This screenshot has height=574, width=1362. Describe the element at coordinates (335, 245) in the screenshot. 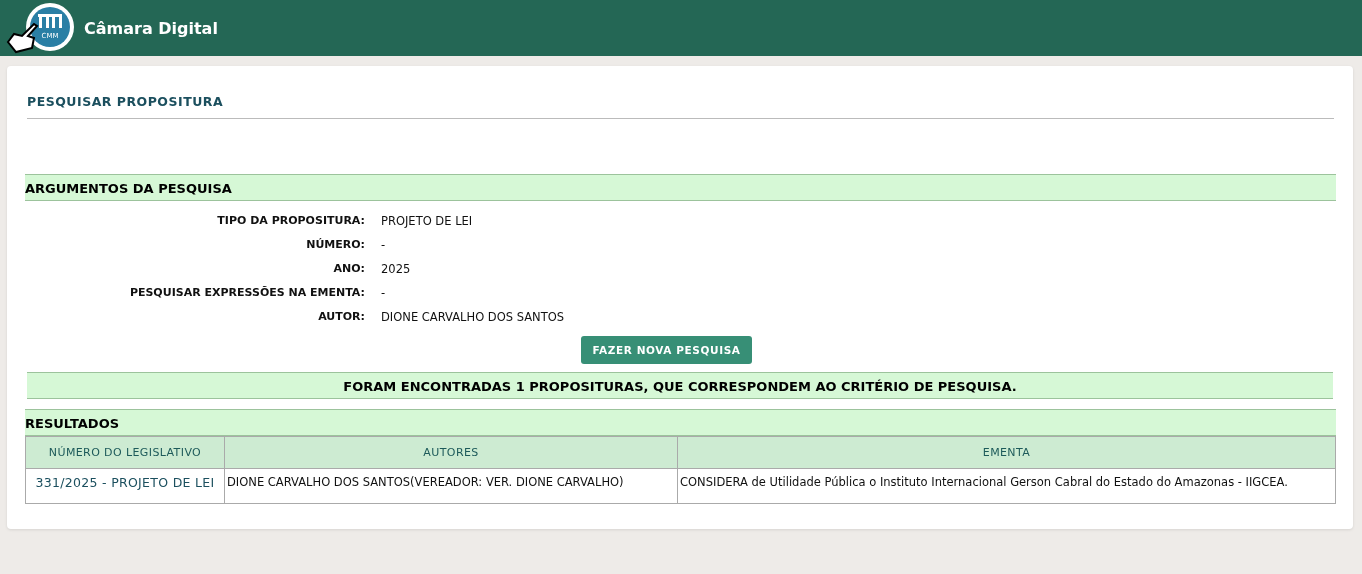

I see `field-label: NÚMERO:` at that location.